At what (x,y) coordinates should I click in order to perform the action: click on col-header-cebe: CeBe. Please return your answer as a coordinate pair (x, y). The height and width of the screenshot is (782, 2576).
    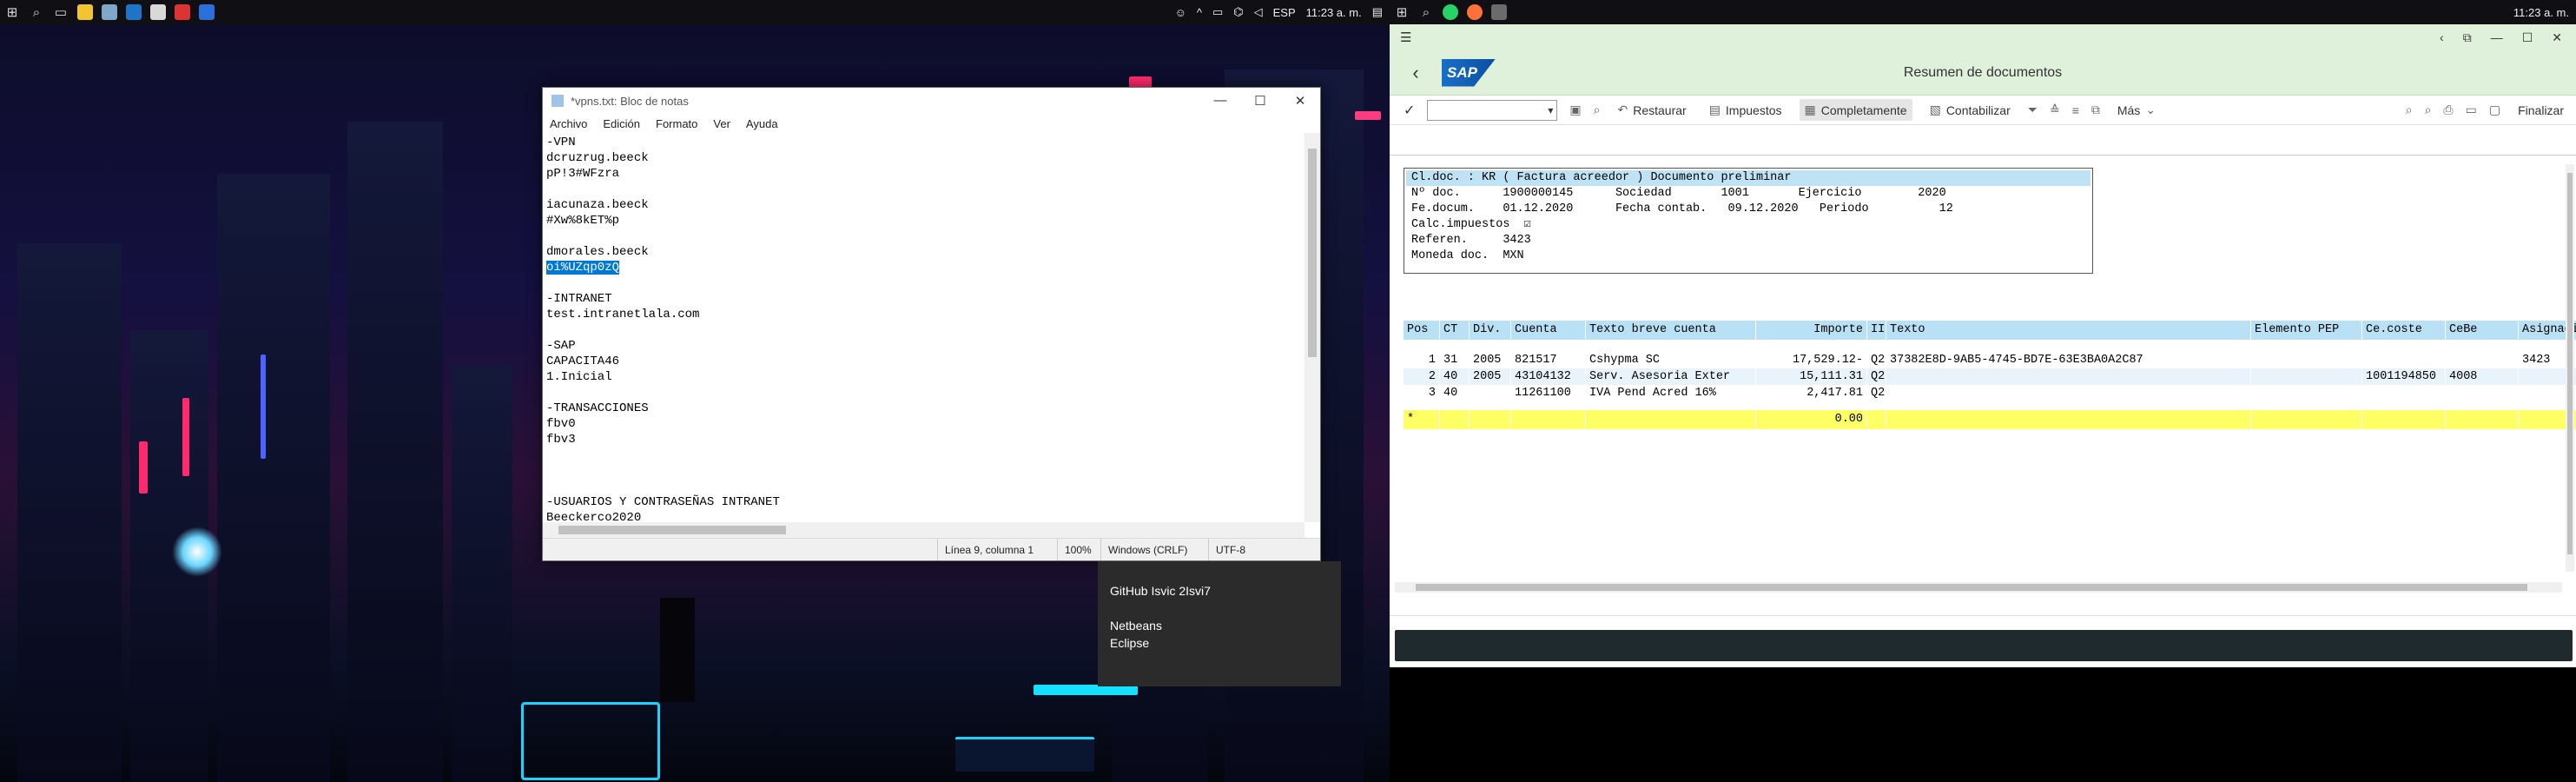
    Looking at the image, I should click on (2482, 330).